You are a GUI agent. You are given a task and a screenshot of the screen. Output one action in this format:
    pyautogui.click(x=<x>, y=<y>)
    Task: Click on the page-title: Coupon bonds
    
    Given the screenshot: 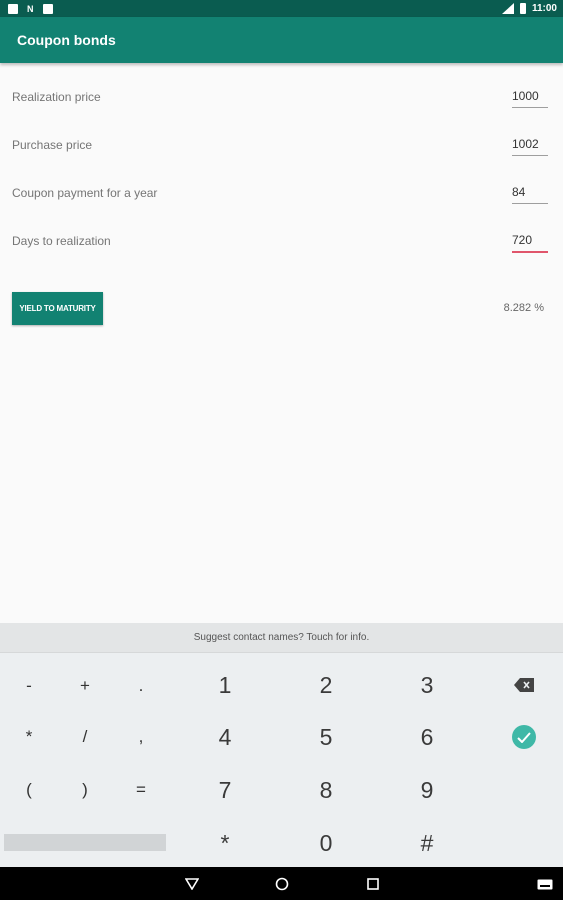 What is the action you would take?
    pyautogui.click(x=66, y=40)
    